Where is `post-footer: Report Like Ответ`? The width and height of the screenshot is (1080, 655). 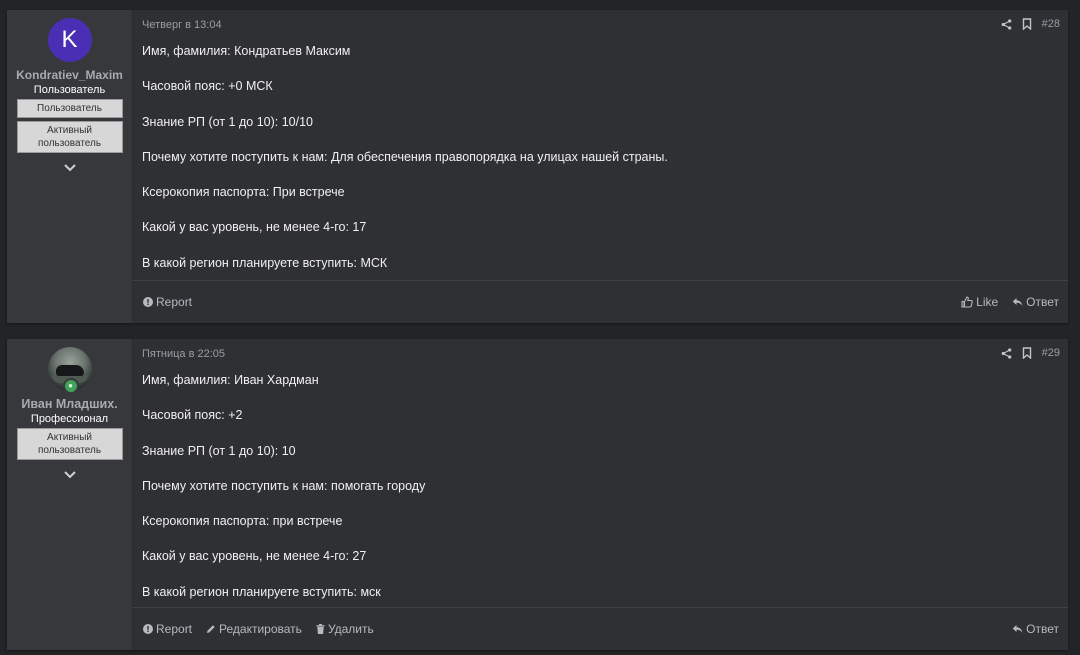
post-footer: Report Like Ответ is located at coordinates (600, 301).